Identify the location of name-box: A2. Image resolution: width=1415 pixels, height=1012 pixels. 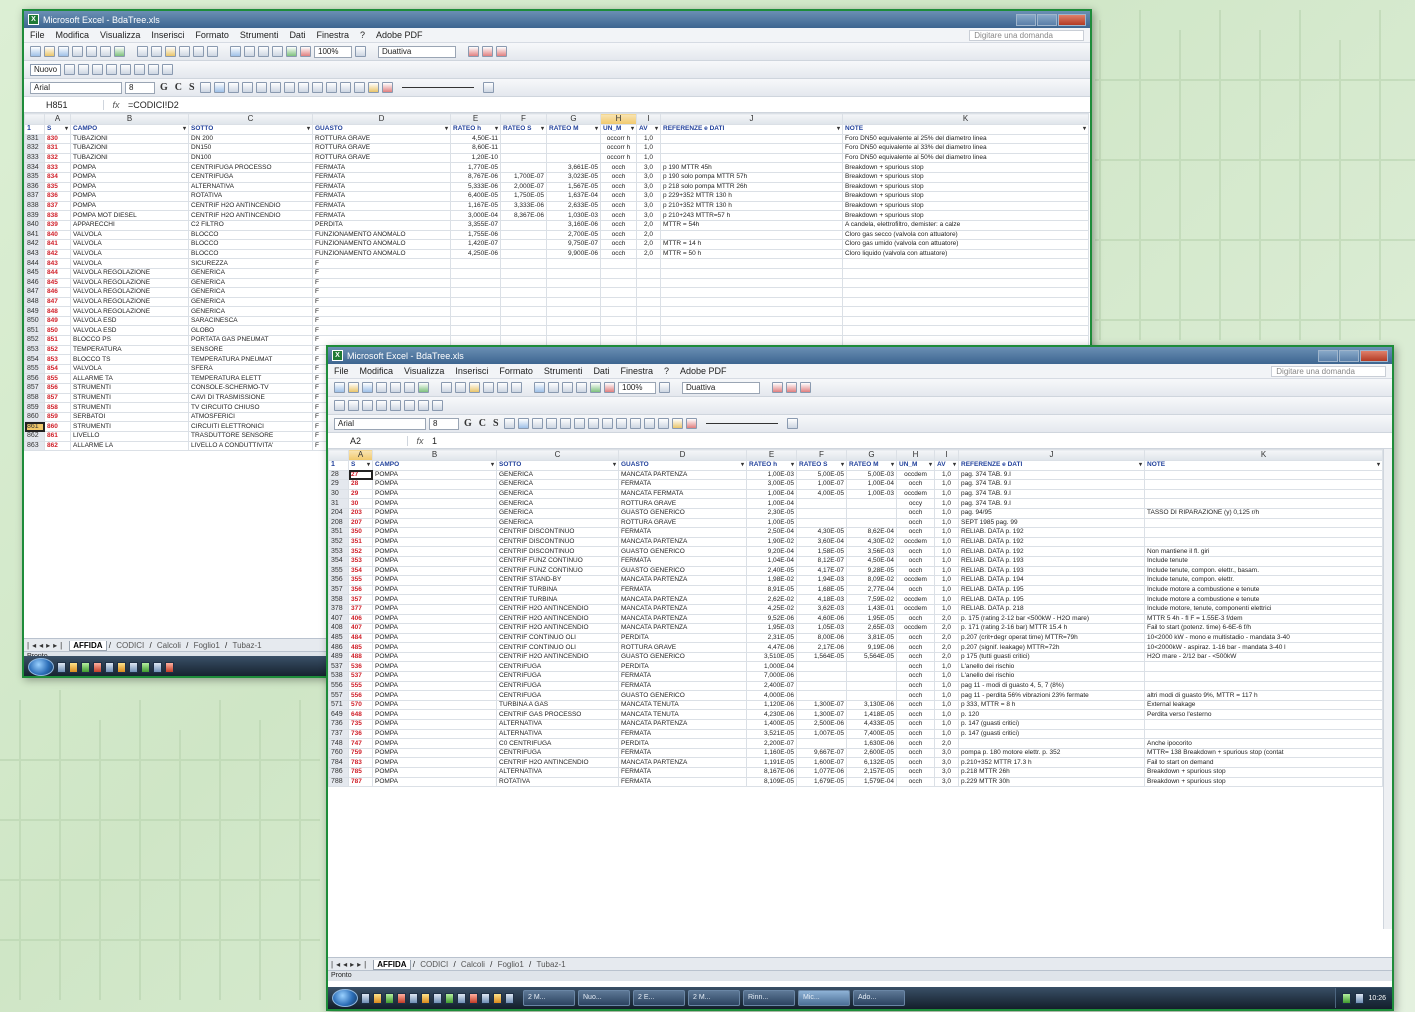
(368, 440).